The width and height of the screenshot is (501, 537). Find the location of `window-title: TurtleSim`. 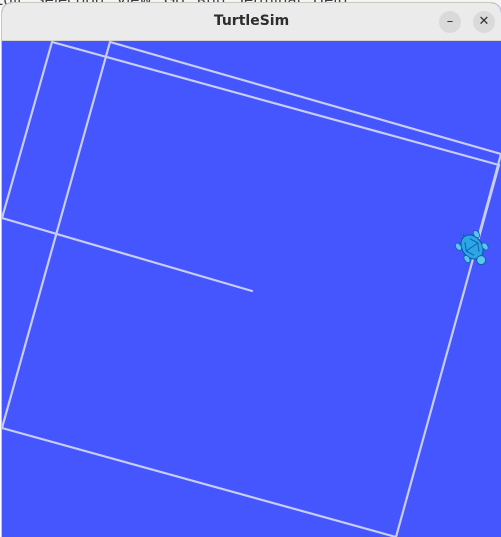

window-title: TurtleSim is located at coordinates (251, 21).